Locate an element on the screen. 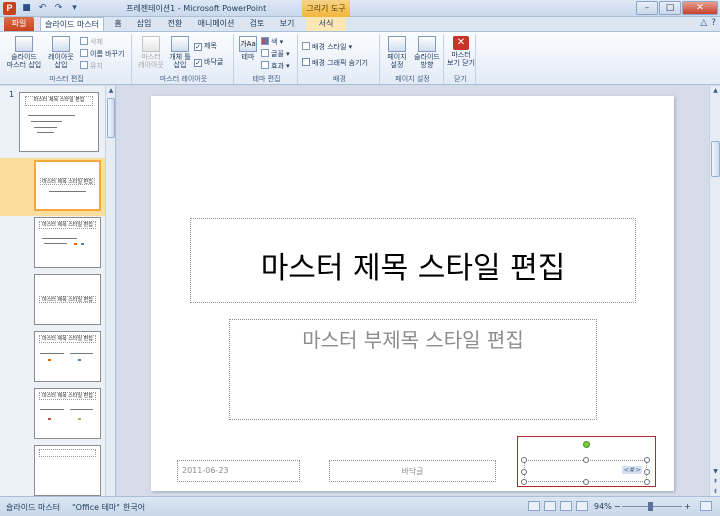  tab-animations: 애니메이션 is located at coordinates (216, 24).